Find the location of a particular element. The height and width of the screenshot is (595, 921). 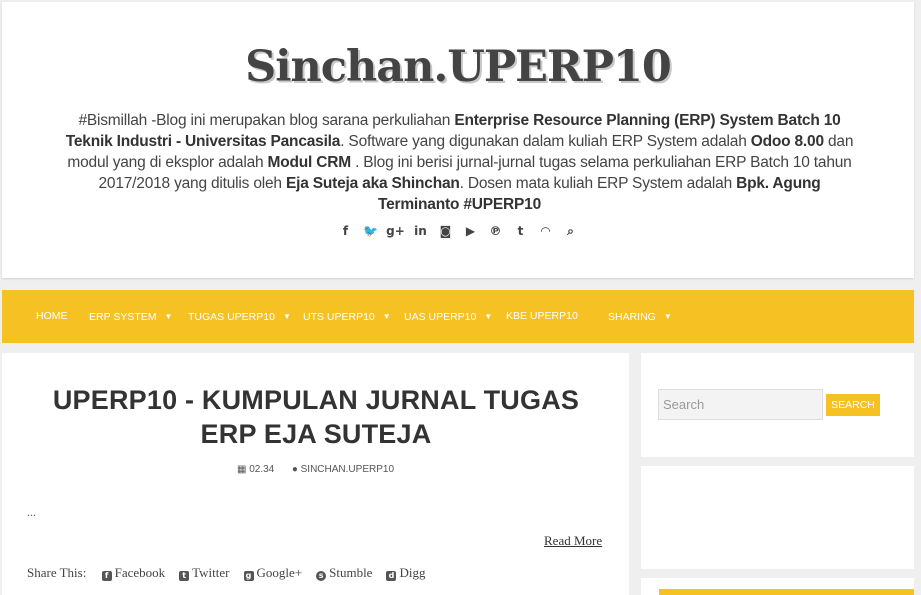

nav-item-uts-uperp10: UTS UPERP10 ▼ is located at coordinates (347, 316).